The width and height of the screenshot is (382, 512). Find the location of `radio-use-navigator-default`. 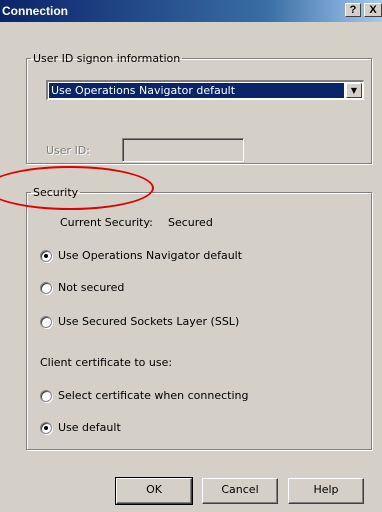

radio-use-navigator-default is located at coordinates (46, 256).